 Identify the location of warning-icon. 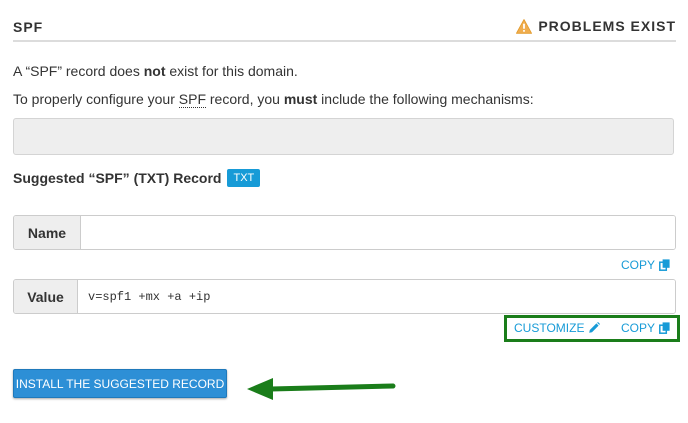
(524, 26).